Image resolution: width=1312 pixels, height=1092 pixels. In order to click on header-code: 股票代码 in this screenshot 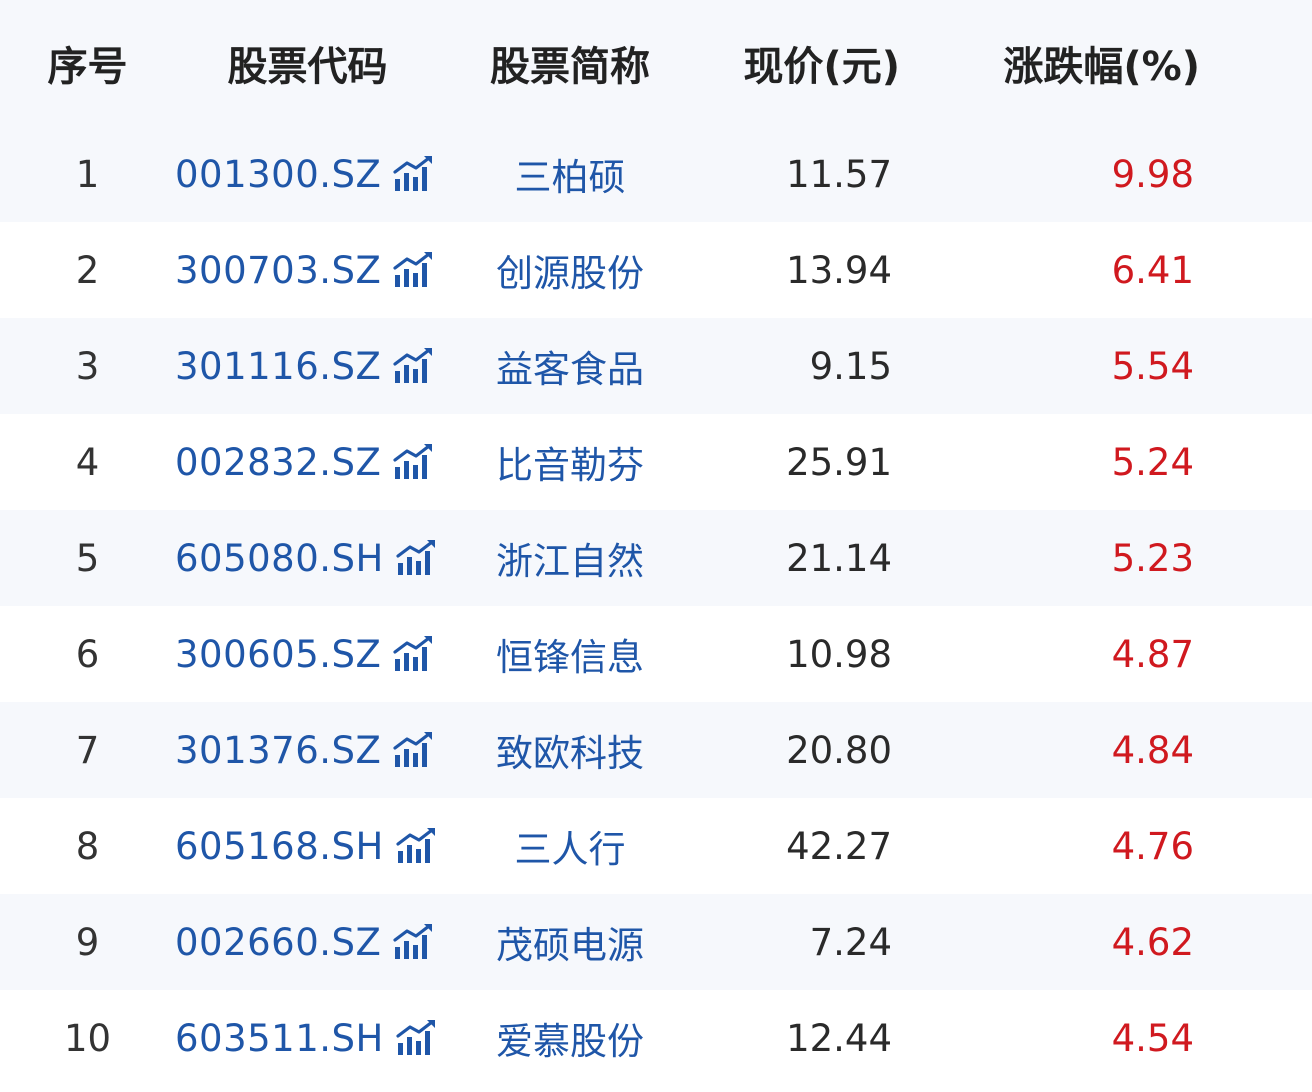, I will do `click(307, 67)`.